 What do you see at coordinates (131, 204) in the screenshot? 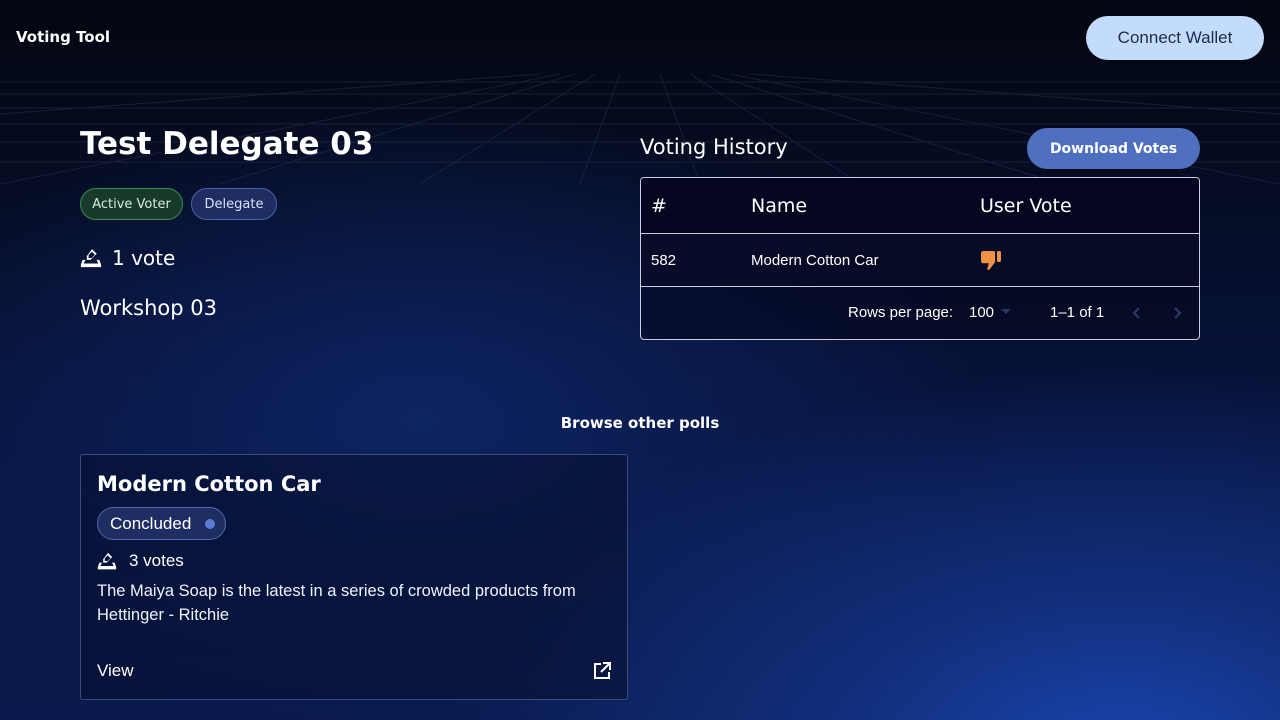
I see `active-voter-chip: Active Voter` at bounding box center [131, 204].